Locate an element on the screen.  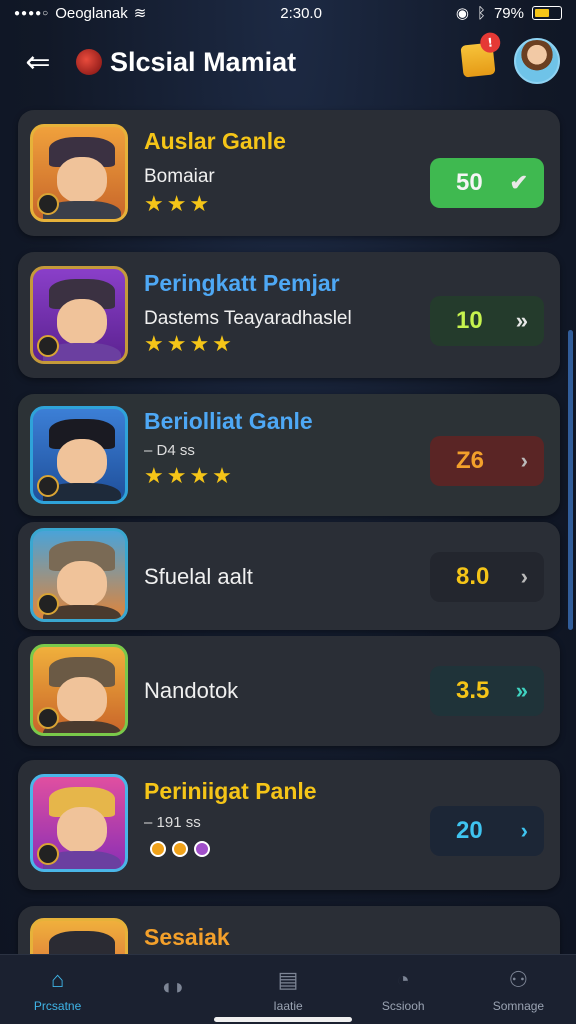
item-name: Peringkatt Pemjar is located at coordinates (242, 283).